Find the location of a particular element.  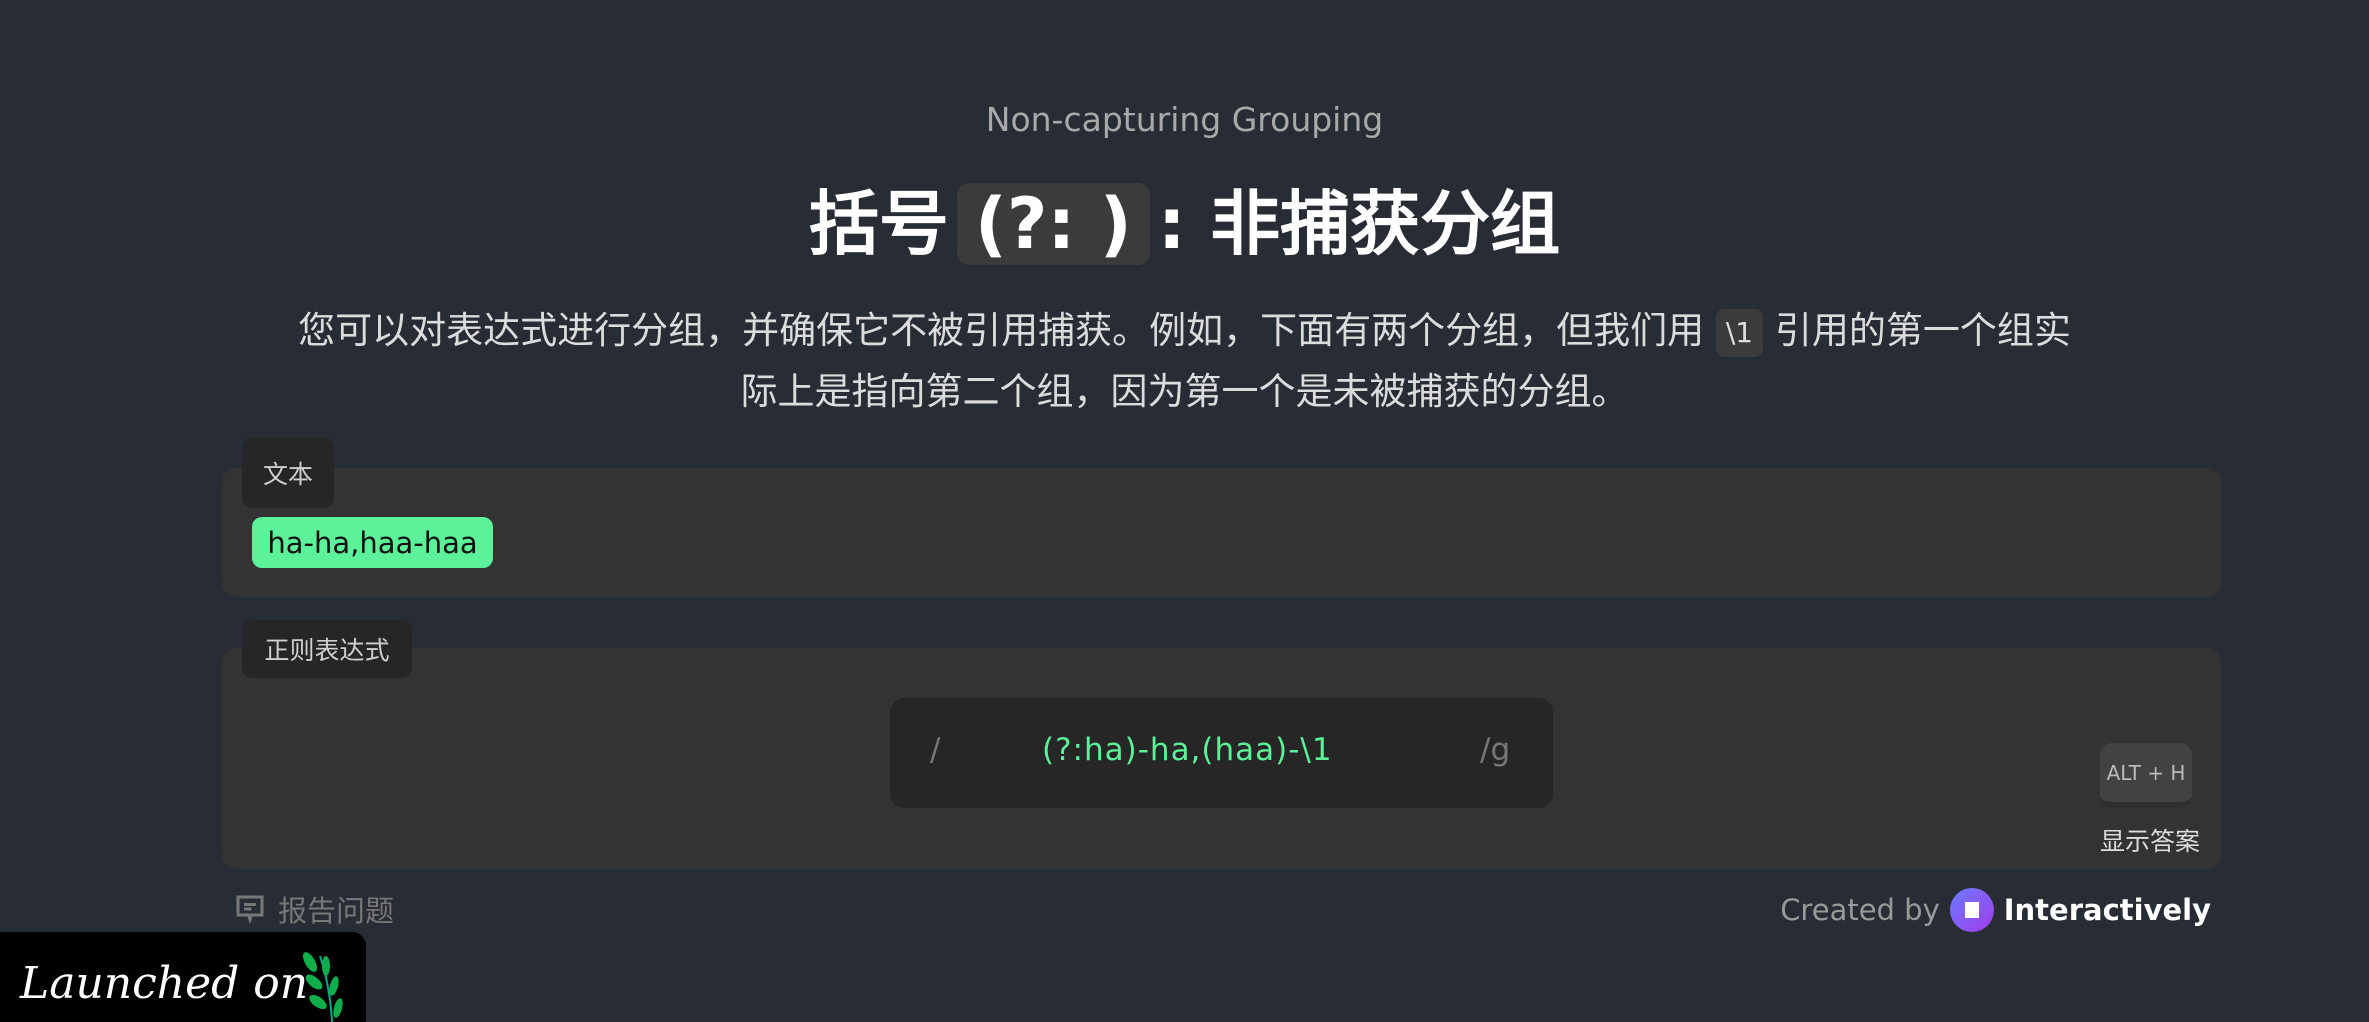

show-answer-shortcut-button: ALT + H is located at coordinates (2146, 775).